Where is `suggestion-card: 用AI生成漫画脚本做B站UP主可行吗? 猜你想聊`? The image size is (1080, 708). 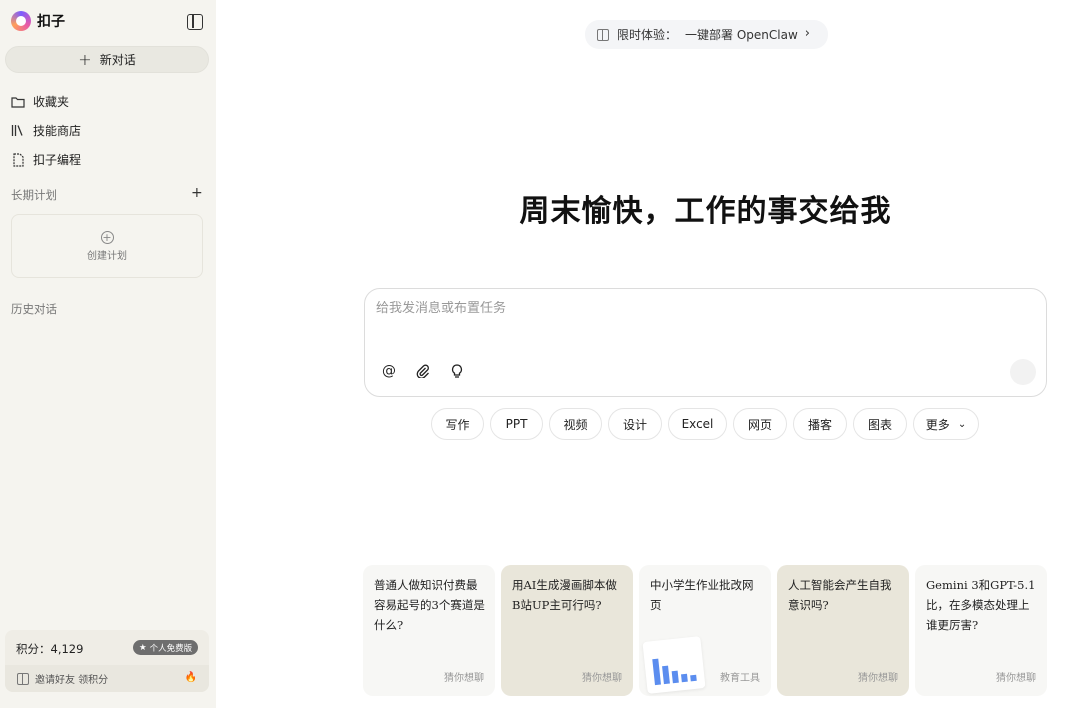 suggestion-card: 用AI生成漫画脚本做B站UP主可行吗? 猜你想聊 is located at coordinates (567, 630).